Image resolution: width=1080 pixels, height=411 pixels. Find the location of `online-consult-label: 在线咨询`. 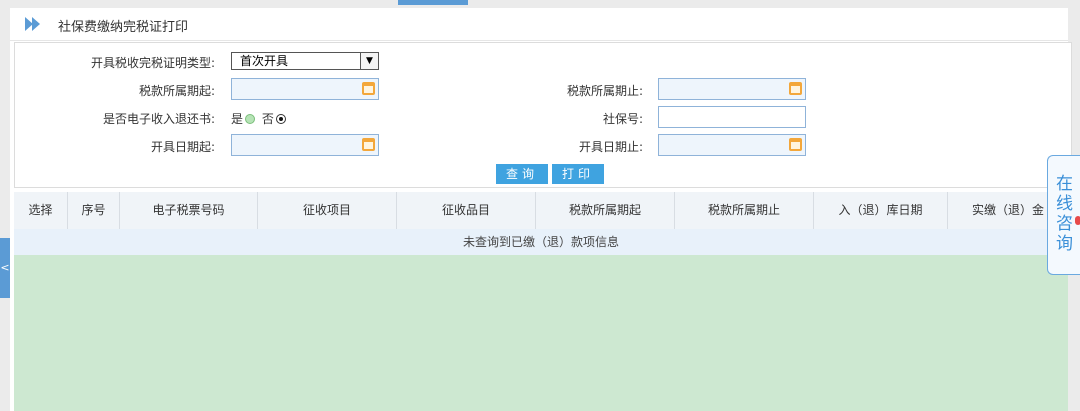

online-consult-label: 在线咨询 is located at coordinates (1064, 214).